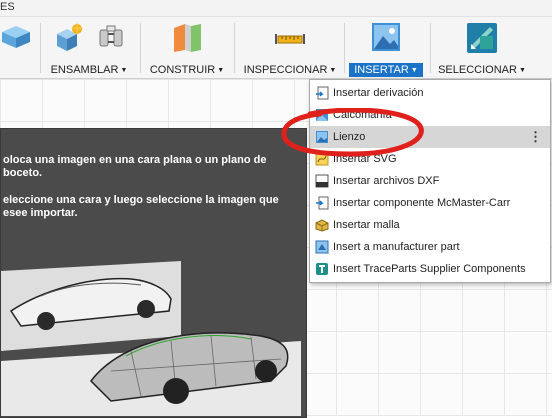 This screenshot has height=418, width=552. I want to click on derive-icon, so click(322, 93).